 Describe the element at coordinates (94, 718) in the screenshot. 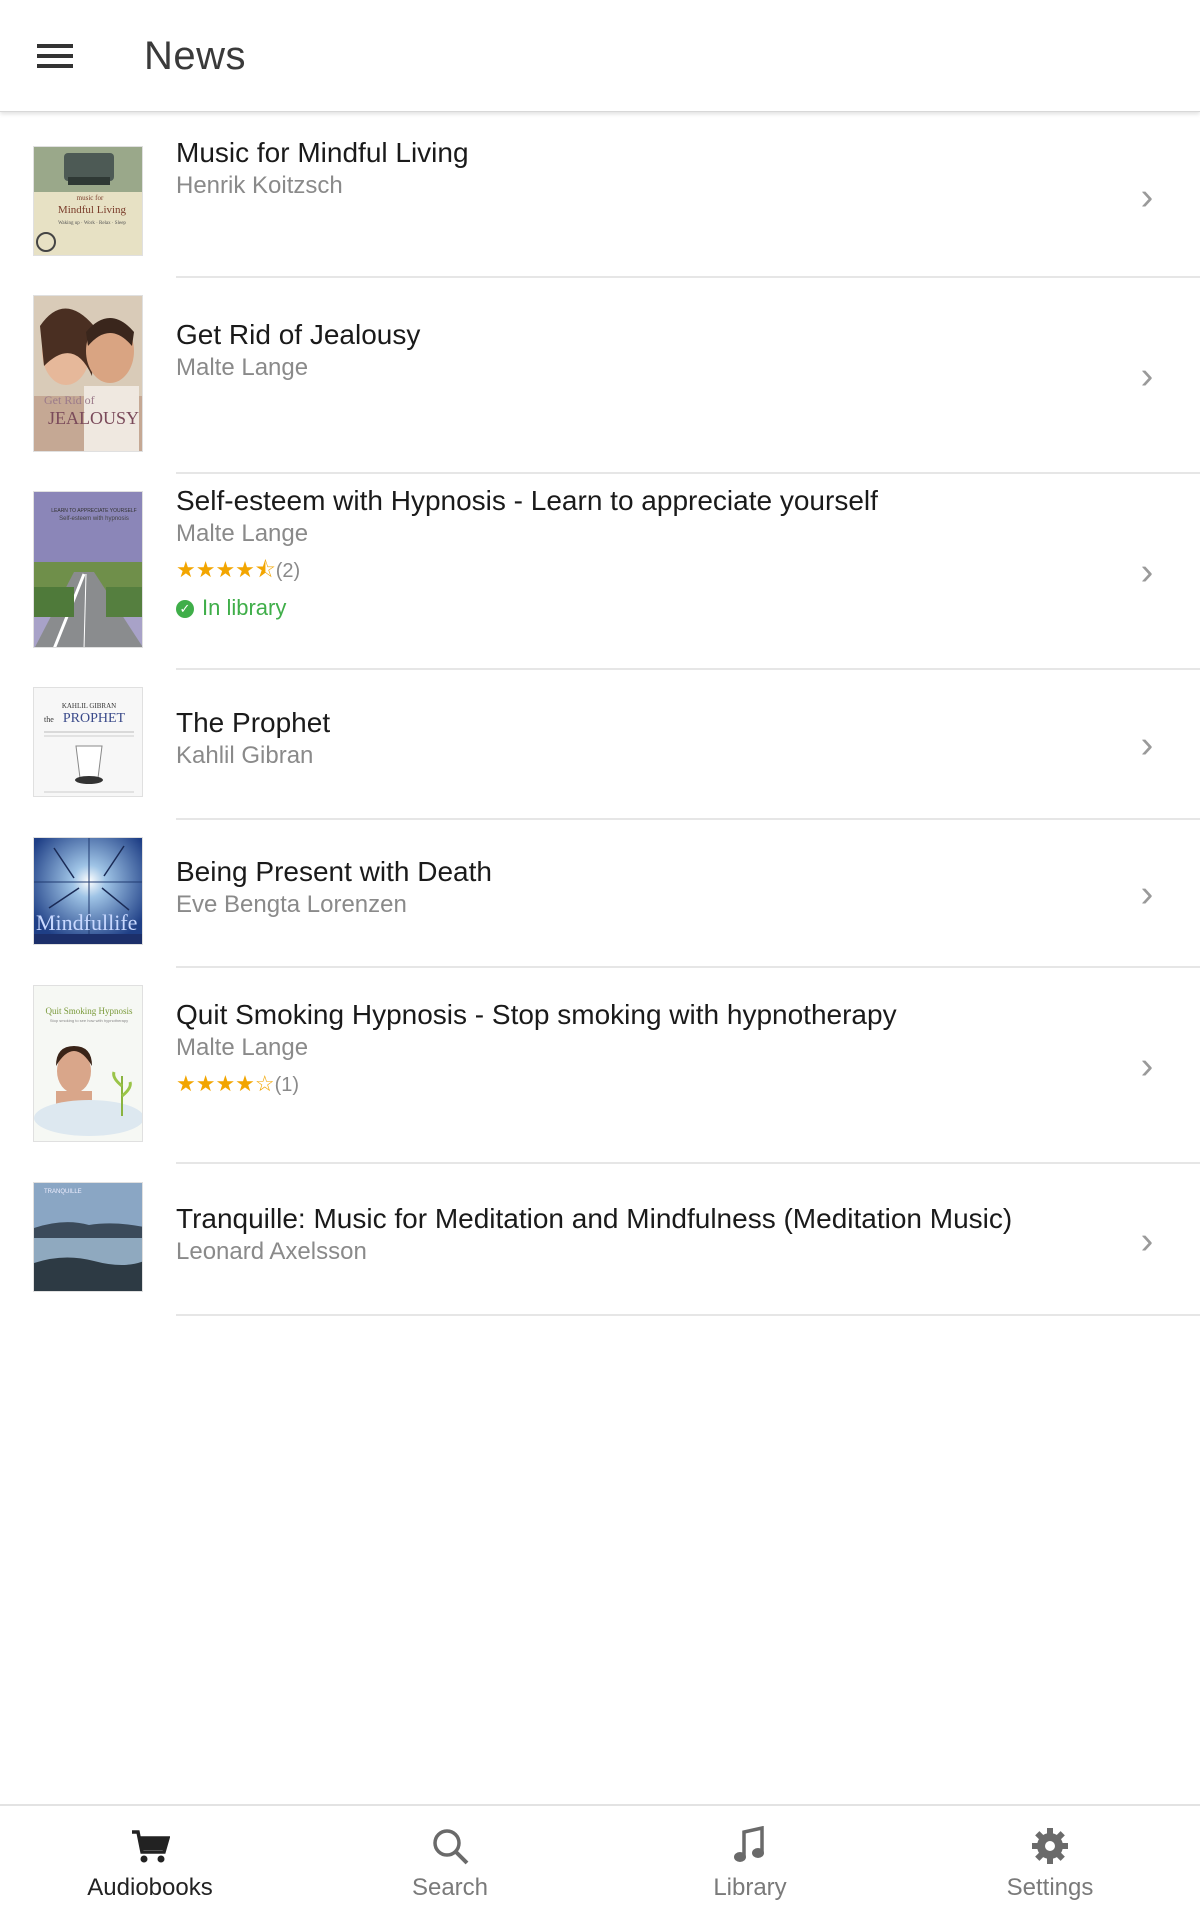

I see `svg-text: PROPHET` at that location.